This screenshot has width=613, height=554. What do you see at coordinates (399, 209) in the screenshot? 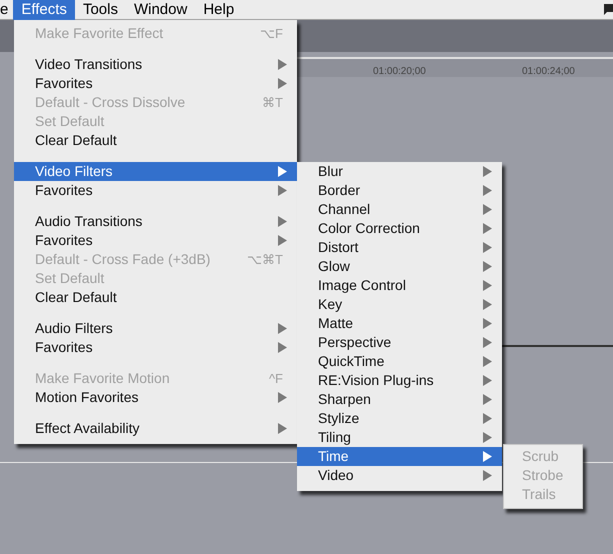
I see `menu-item: Channel` at bounding box center [399, 209].